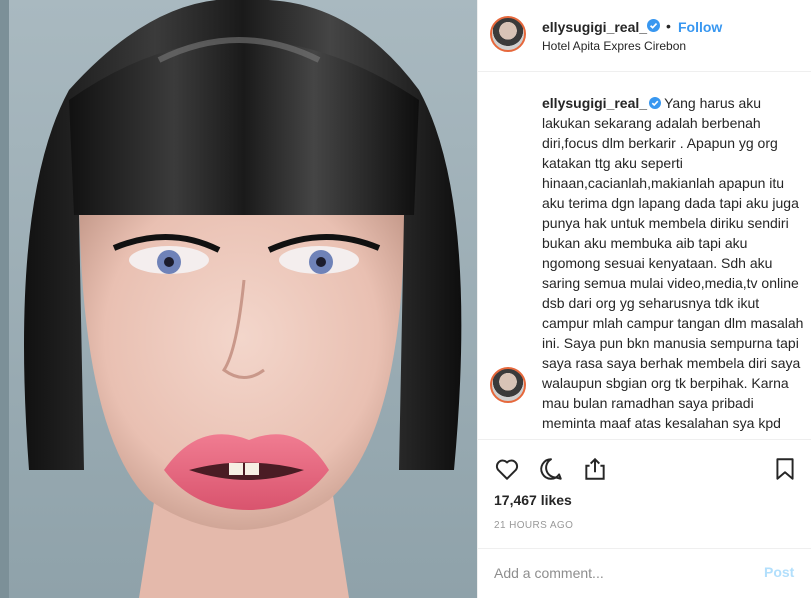 The height and width of the screenshot is (598, 811). What do you see at coordinates (614, 46) in the screenshot?
I see `location-link: Hotel Apita Expres Cirebon` at bounding box center [614, 46].